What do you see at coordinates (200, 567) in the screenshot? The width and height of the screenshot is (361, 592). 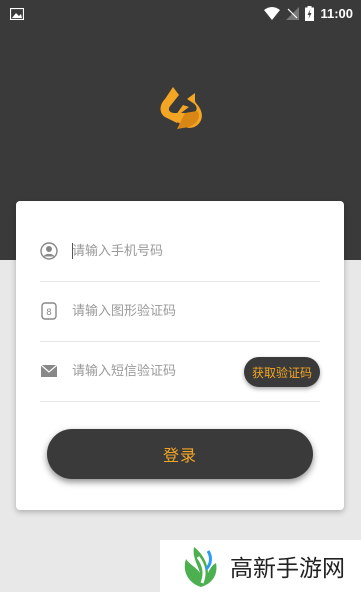 I see `watermark-logo-icon` at bounding box center [200, 567].